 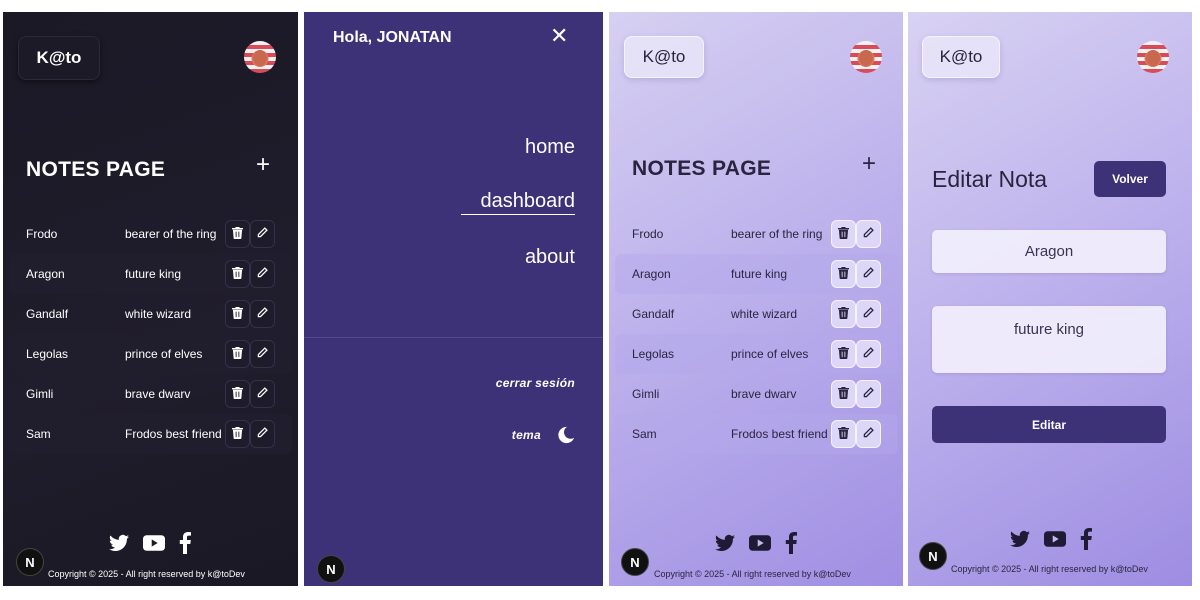 I want to click on close-icon: ✕, so click(x=559, y=36).